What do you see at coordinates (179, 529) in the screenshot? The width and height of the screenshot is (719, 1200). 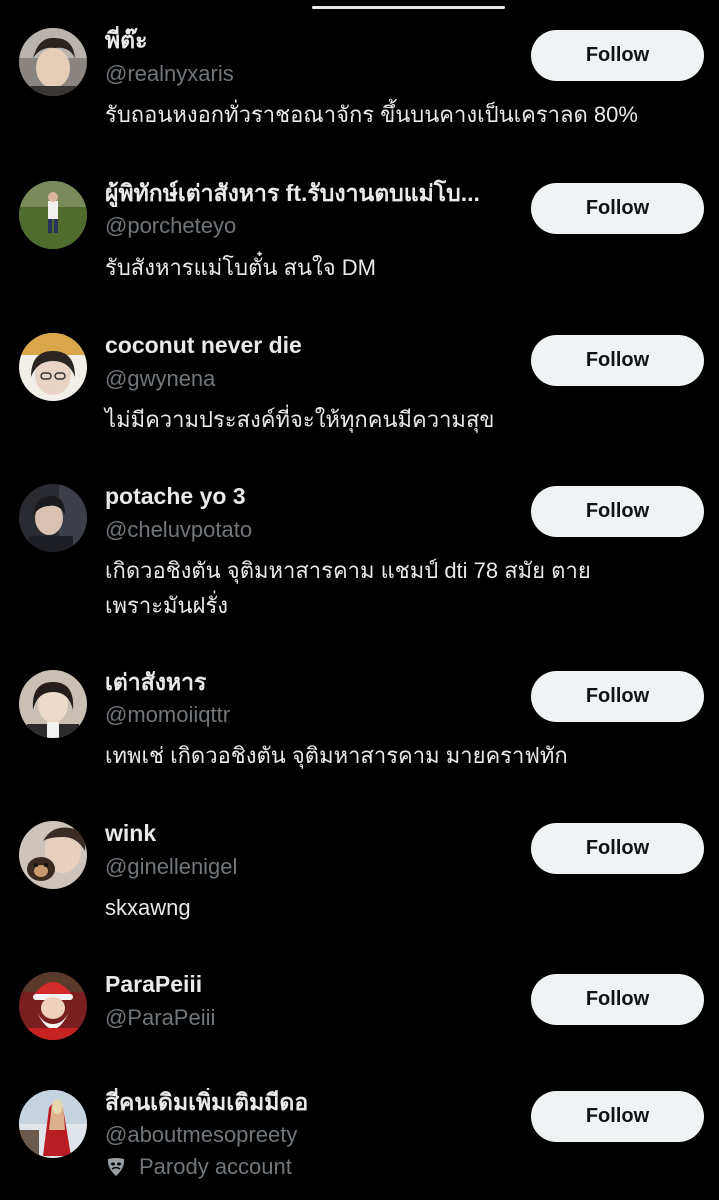 I see `username-handle: @cheluvpotato` at bounding box center [179, 529].